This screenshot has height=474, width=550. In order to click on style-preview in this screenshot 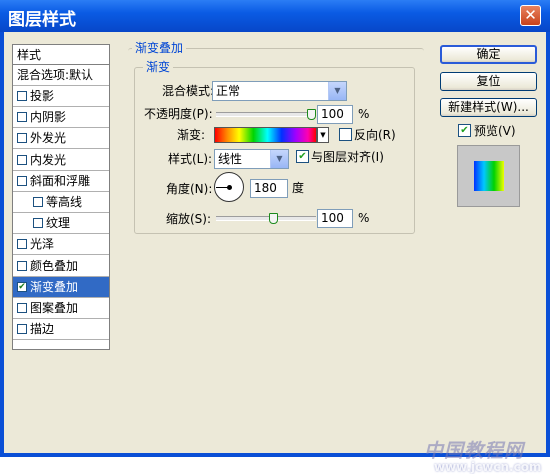, I will do `click(488, 176)`.